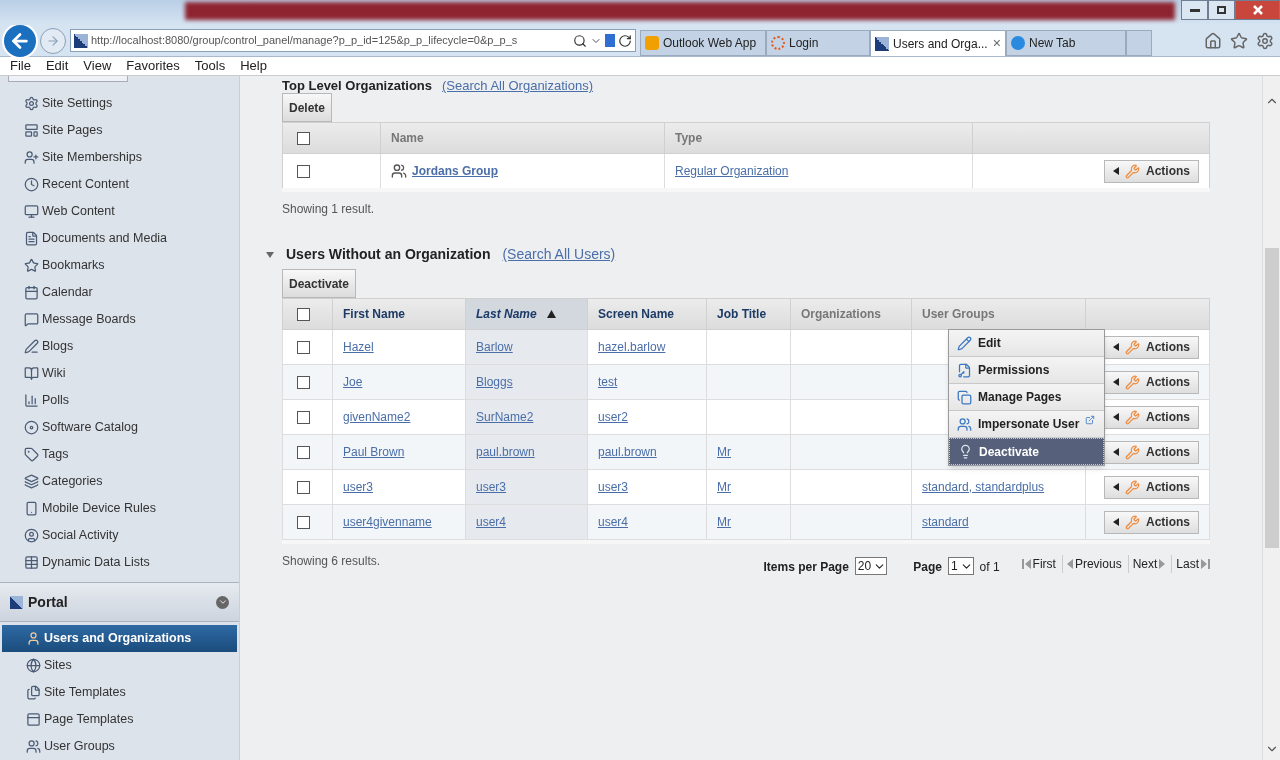 The height and width of the screenshot is (760, 1280). Describe the element at coordinates (1026, 370) in the screenshot. I see `menu-item: Permissions` at that location.